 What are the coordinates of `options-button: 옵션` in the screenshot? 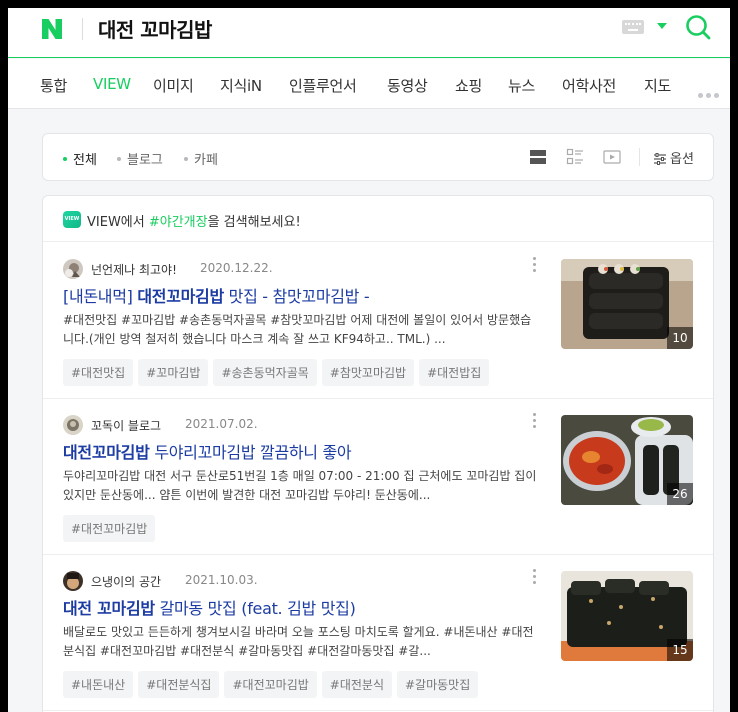 It's located at (673, 157).